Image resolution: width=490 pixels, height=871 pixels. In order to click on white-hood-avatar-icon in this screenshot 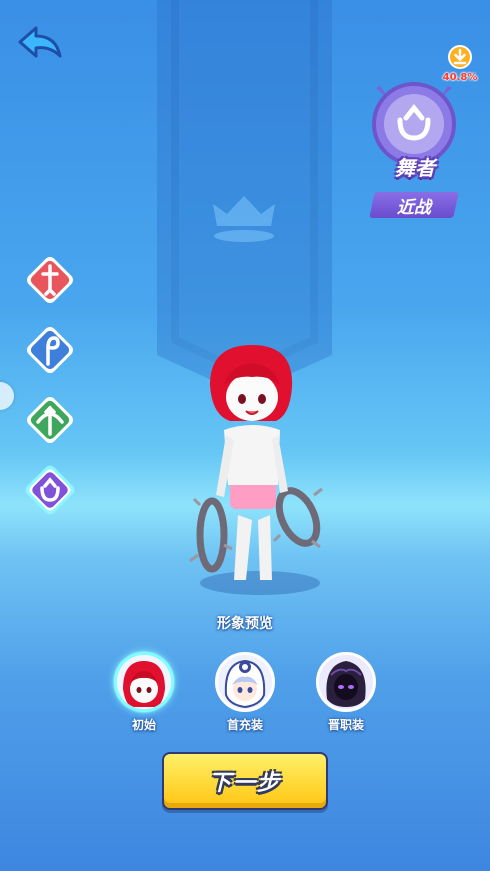, I will do `click(245, 682)`.